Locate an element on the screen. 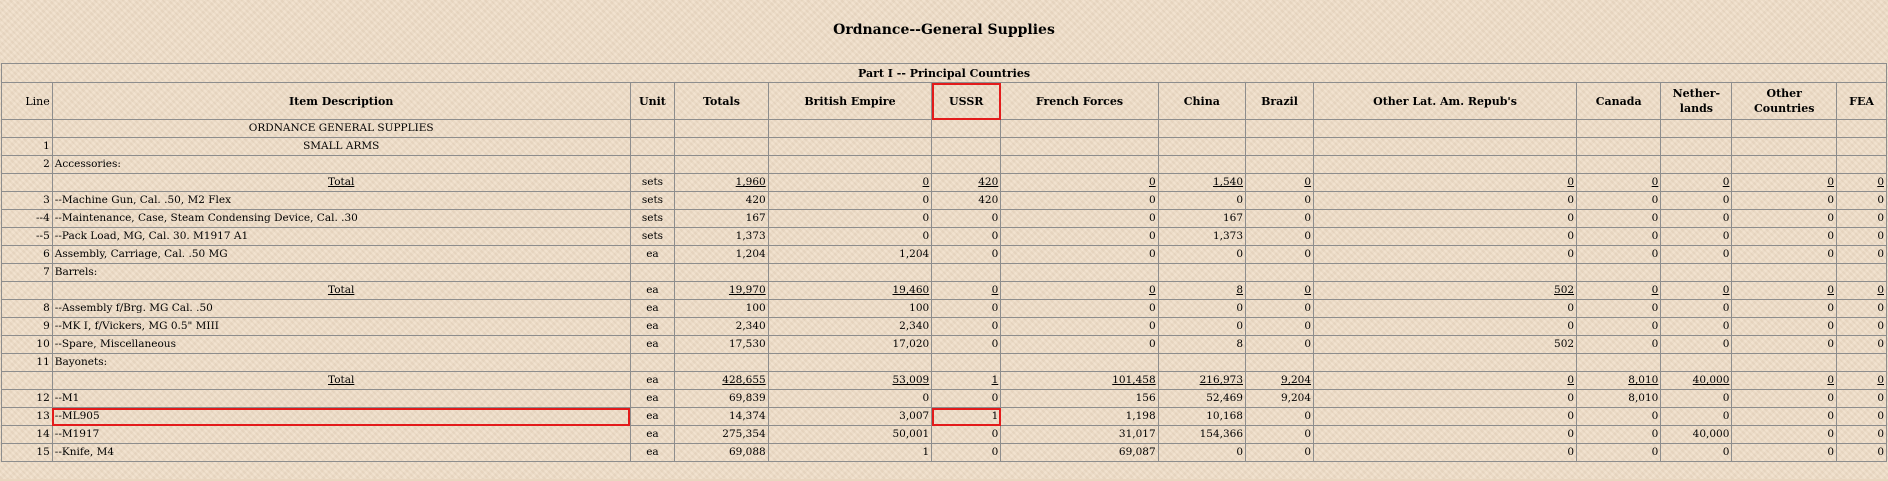 This screenshot has height=481, width=1888. cell-line: 11 is located at coordinates (27, 362).